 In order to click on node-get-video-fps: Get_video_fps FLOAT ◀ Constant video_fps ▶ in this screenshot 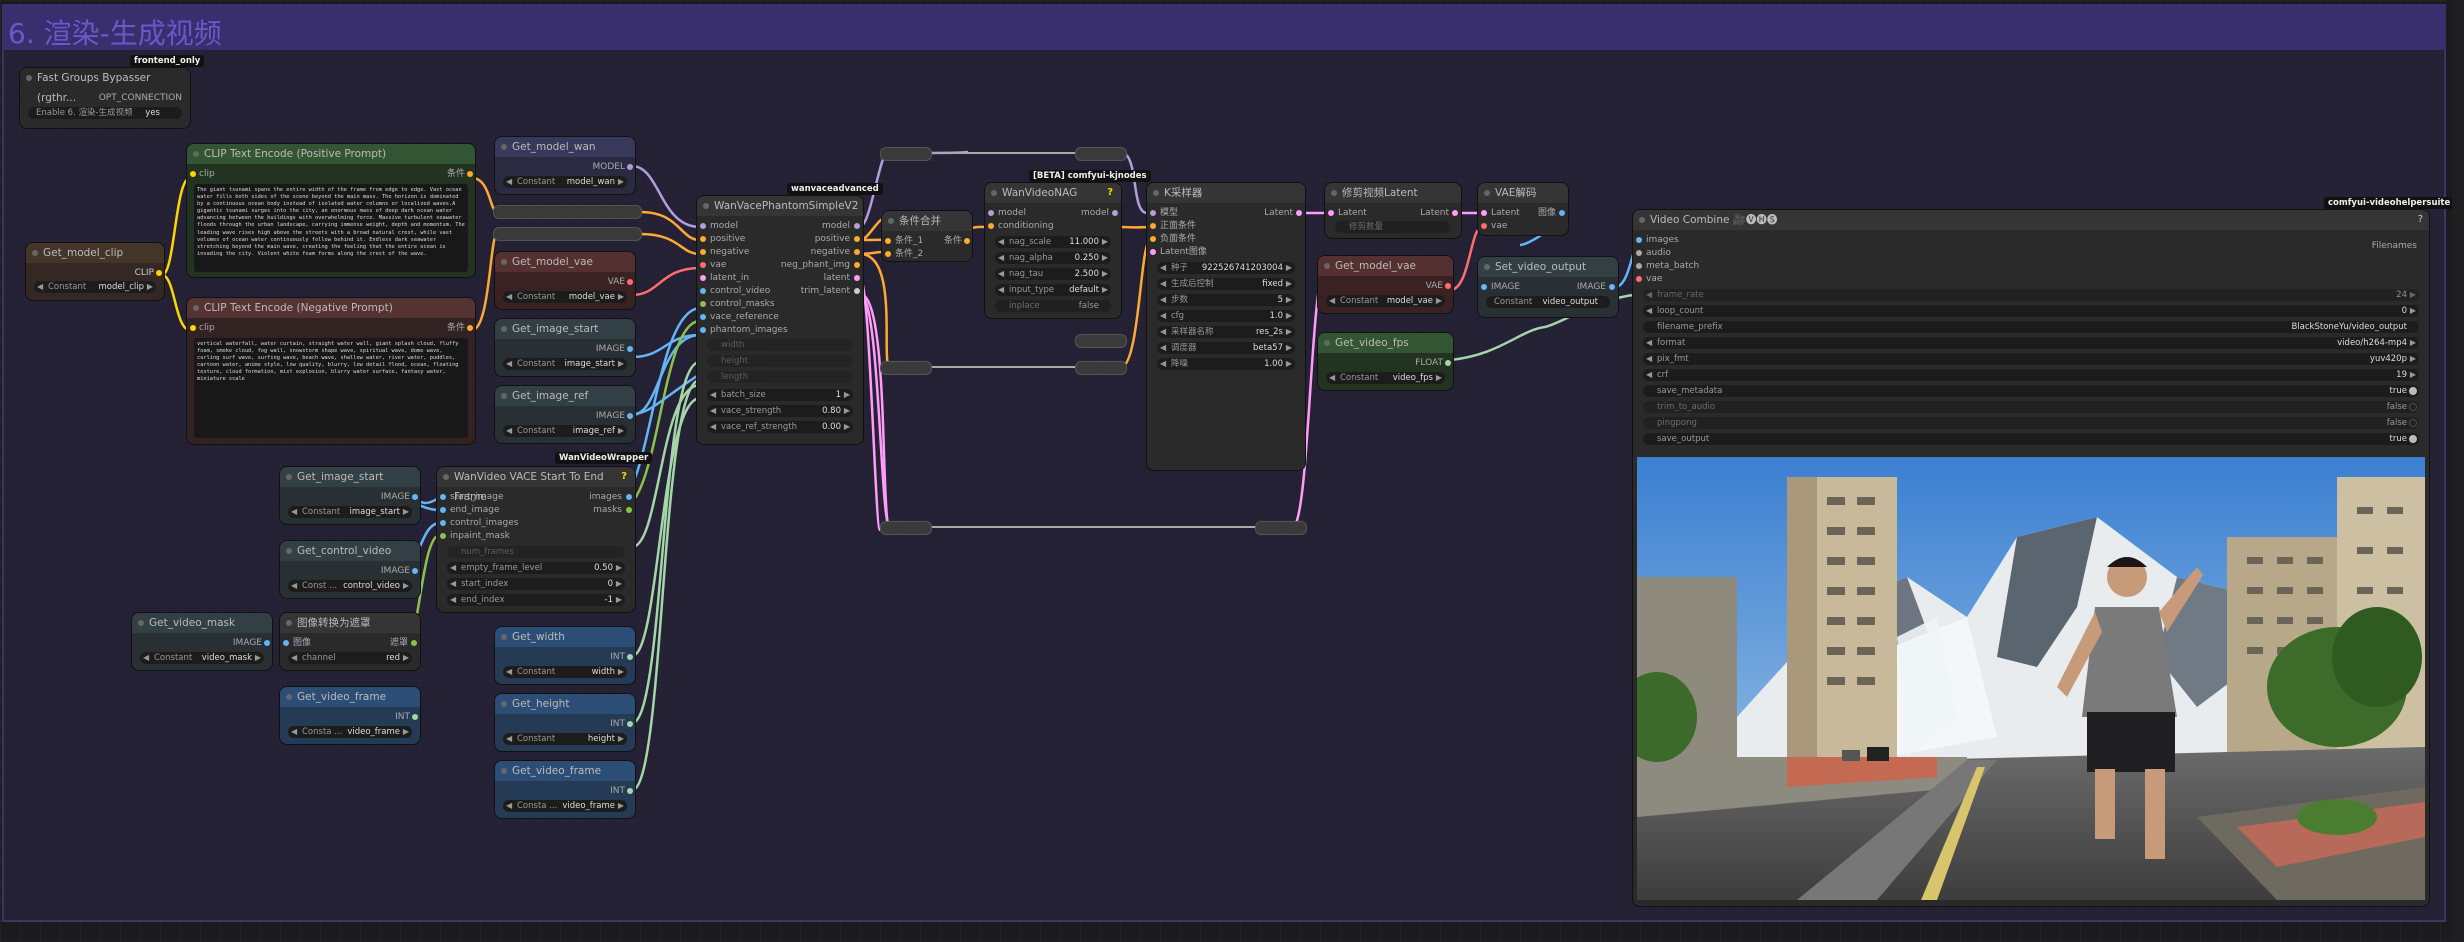, I will do `click(1385, 361)`.